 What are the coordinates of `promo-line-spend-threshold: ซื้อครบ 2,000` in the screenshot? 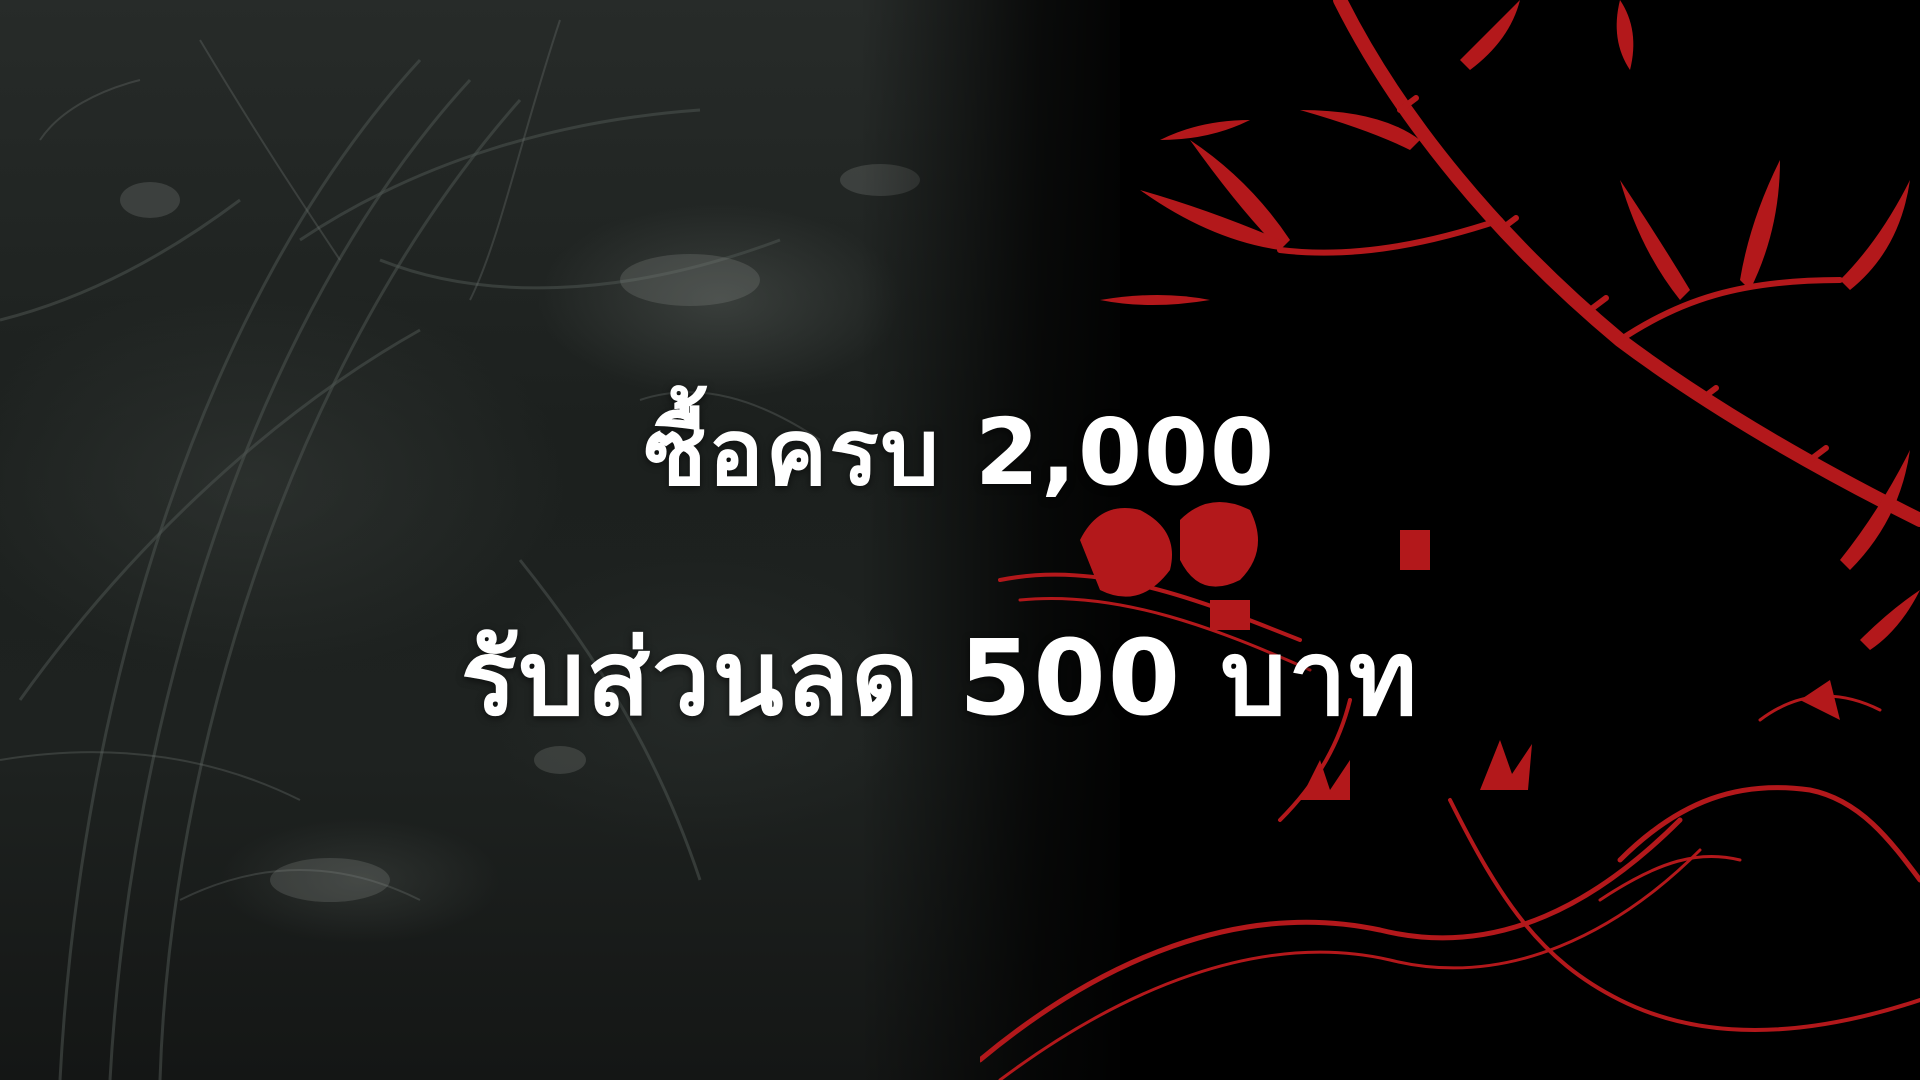 It's located at (960, 452).